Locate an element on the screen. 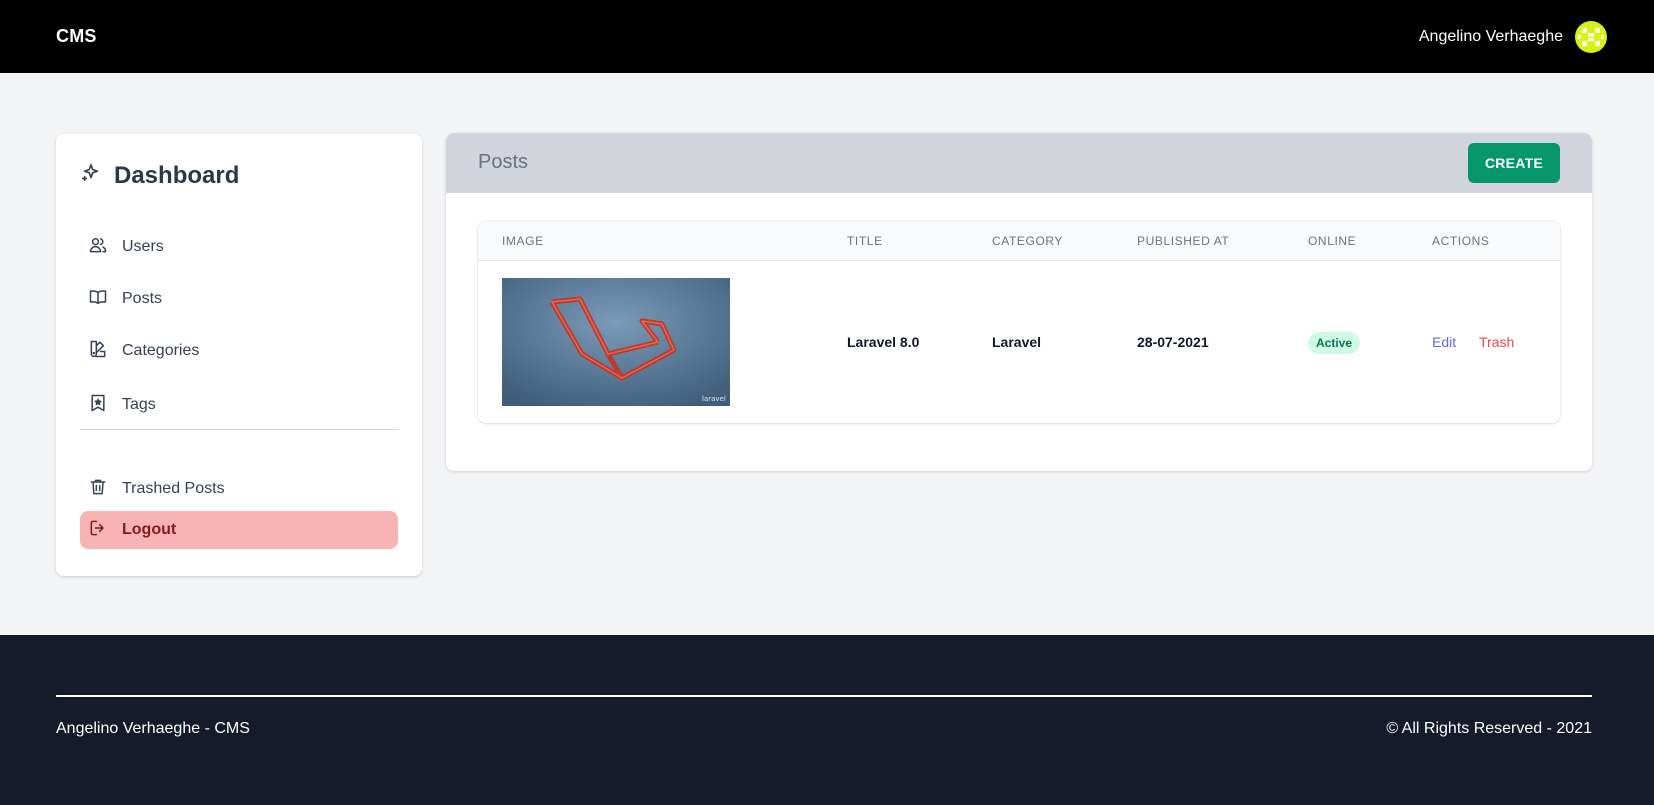 The height and width of the screenshot is (805, 1654). sidebar-item-trashed-posts: Trashed Posts is located at coordinates (239, 489).